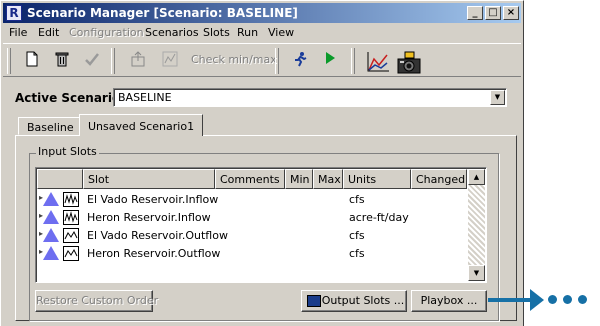 This screenshot has width=600, height=326. Describe the element at coordinates (92, 62) in the screenshot. I see `checkmark-icon` at that location.